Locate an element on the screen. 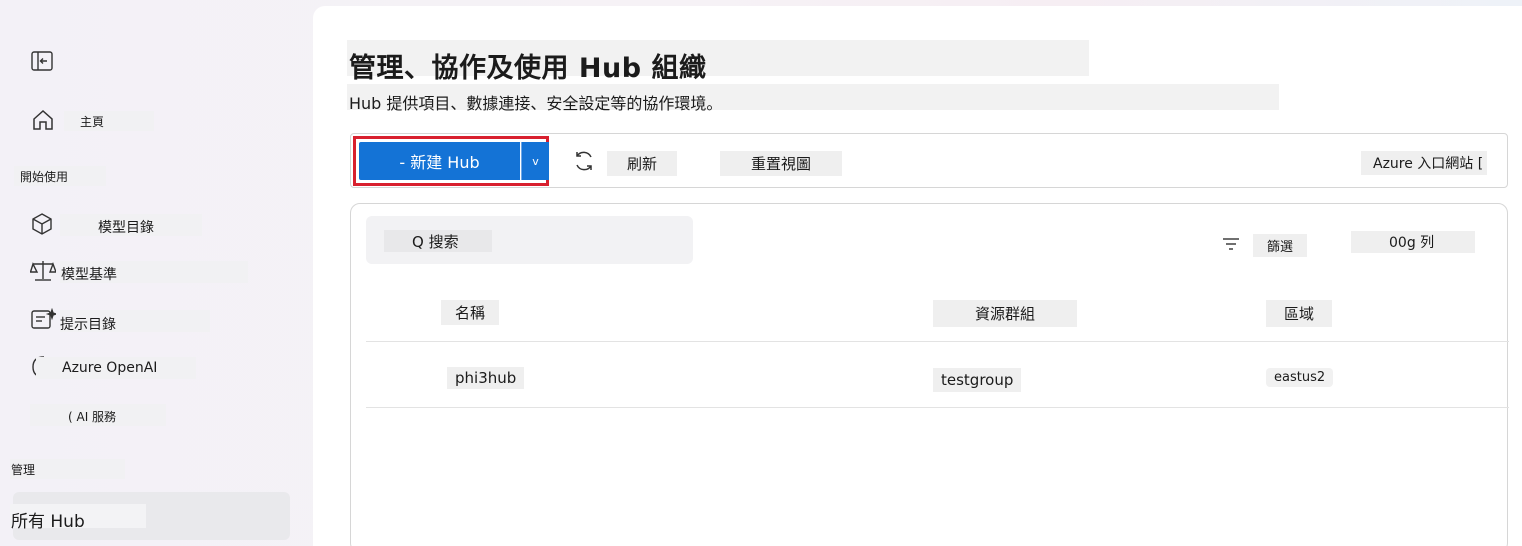 The image size is (1522, 546). sidebar-item-model-benchmarks: 模型基準 is located at coordinates (139, 273).